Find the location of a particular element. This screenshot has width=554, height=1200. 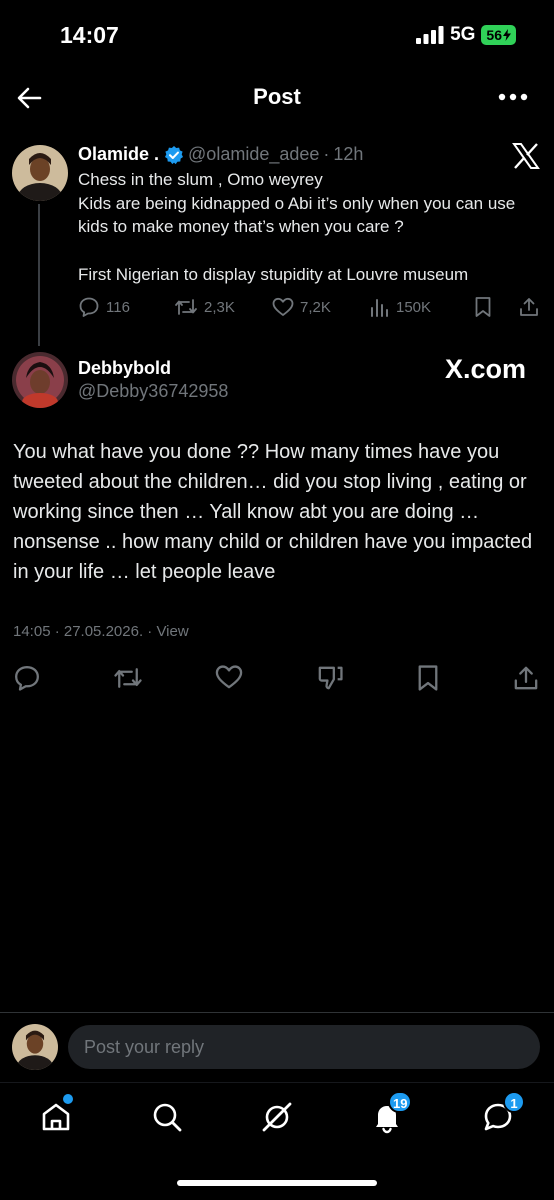

views-icon is located at coordinates (379, 308).